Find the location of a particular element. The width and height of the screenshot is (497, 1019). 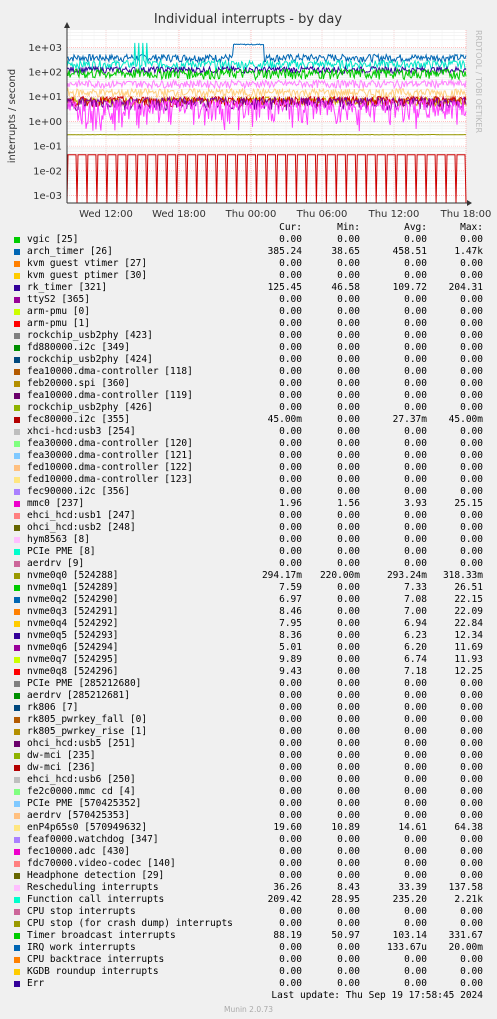

legend-name: feb20000.spi [360] is located at coordinates (78, 383).